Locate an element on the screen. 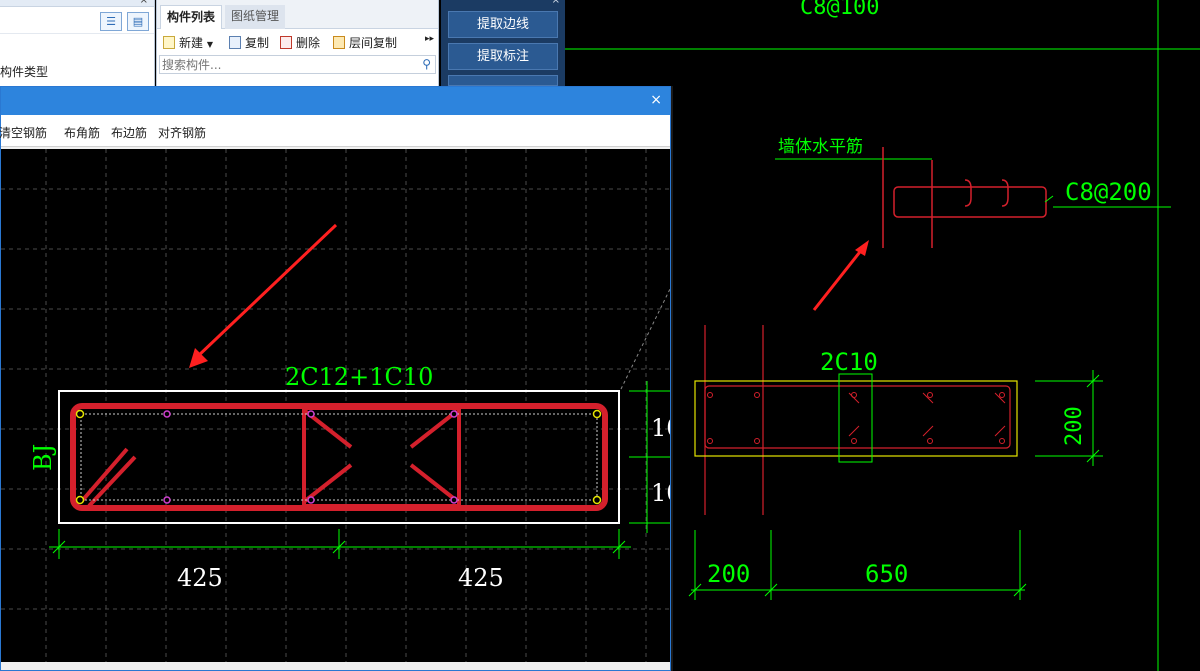 Image resolution: width=1200 pixels, height=671 pixels. delete-button: 删除 is located at coordinates (300, 42).